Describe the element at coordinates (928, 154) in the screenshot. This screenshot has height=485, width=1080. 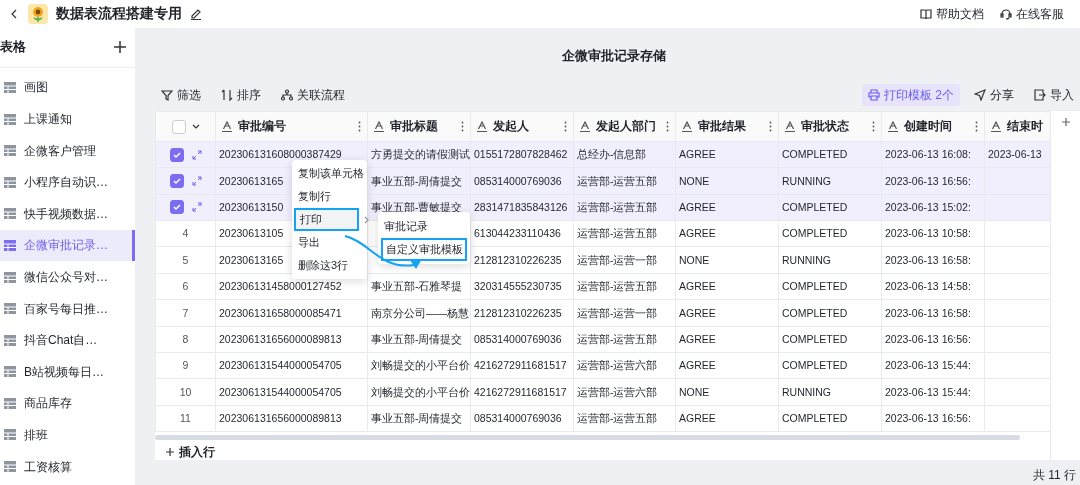
I see `table-cell: 2023-06-13 16:08:` at that location.